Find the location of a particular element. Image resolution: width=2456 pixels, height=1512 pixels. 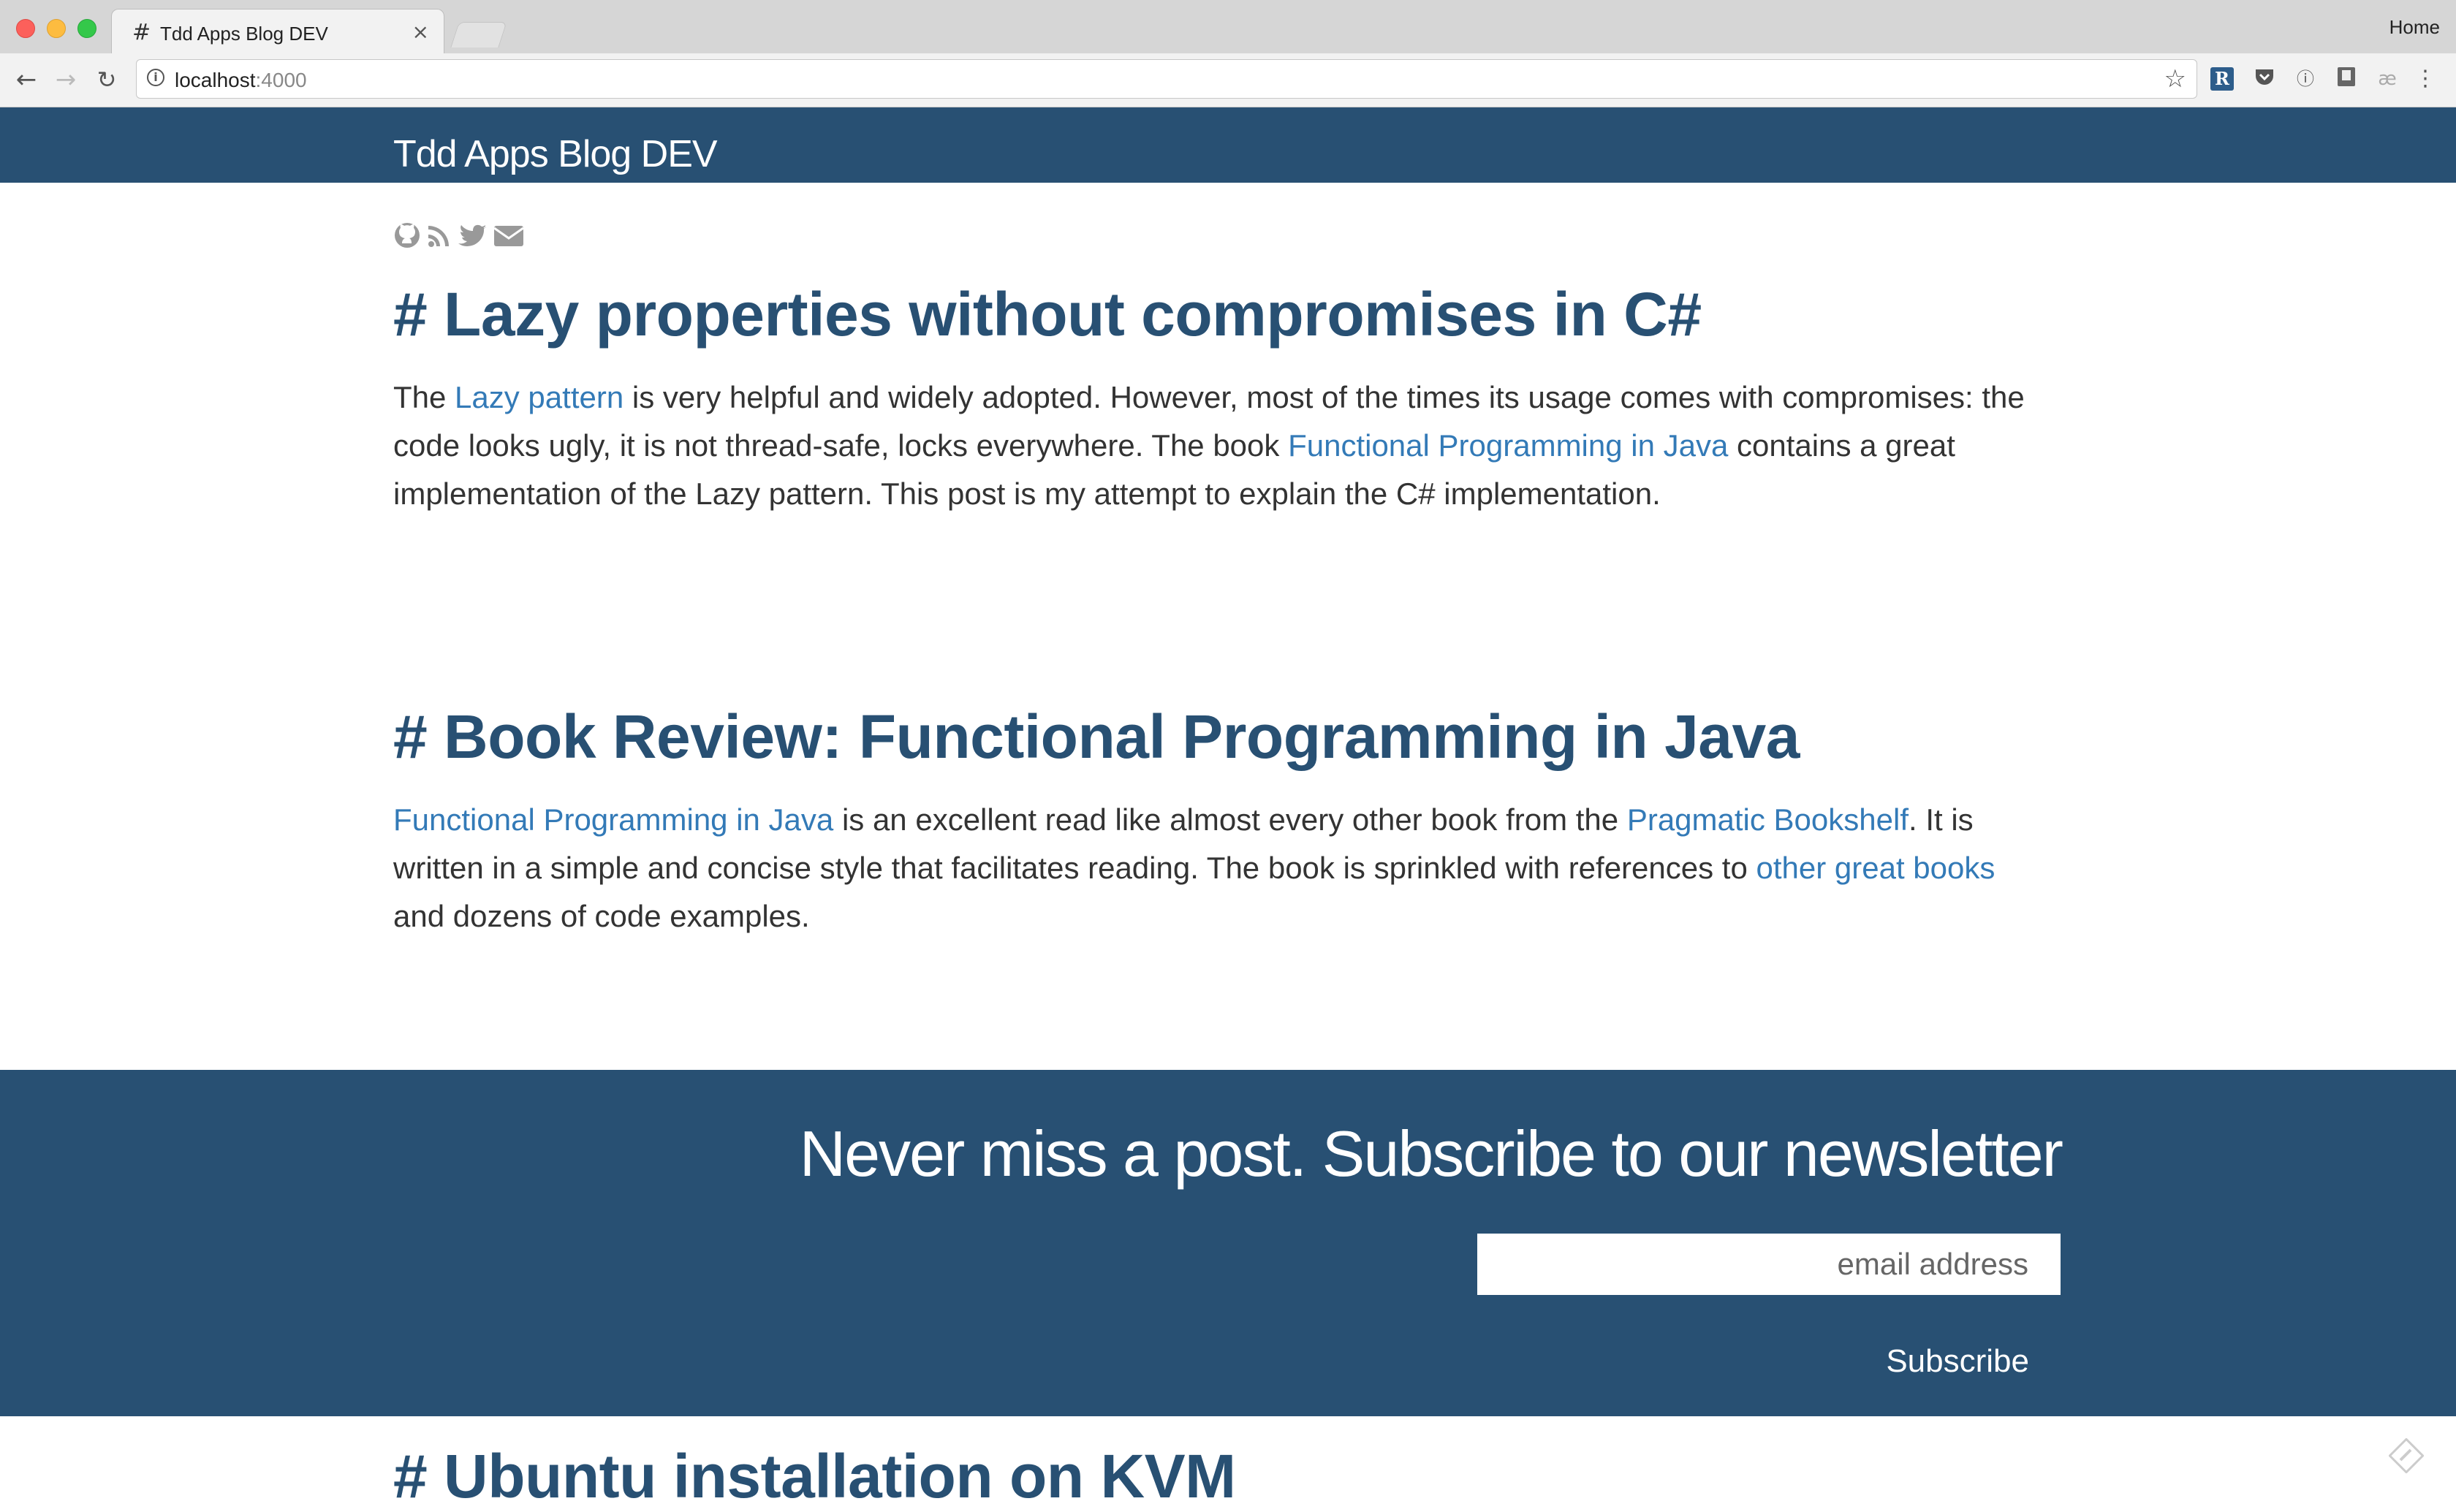

browser-toolbar: ← → ↻ i localhost:4000 ☆ R ⓘ æ ⋮ is located at coordinates (1228, 80).